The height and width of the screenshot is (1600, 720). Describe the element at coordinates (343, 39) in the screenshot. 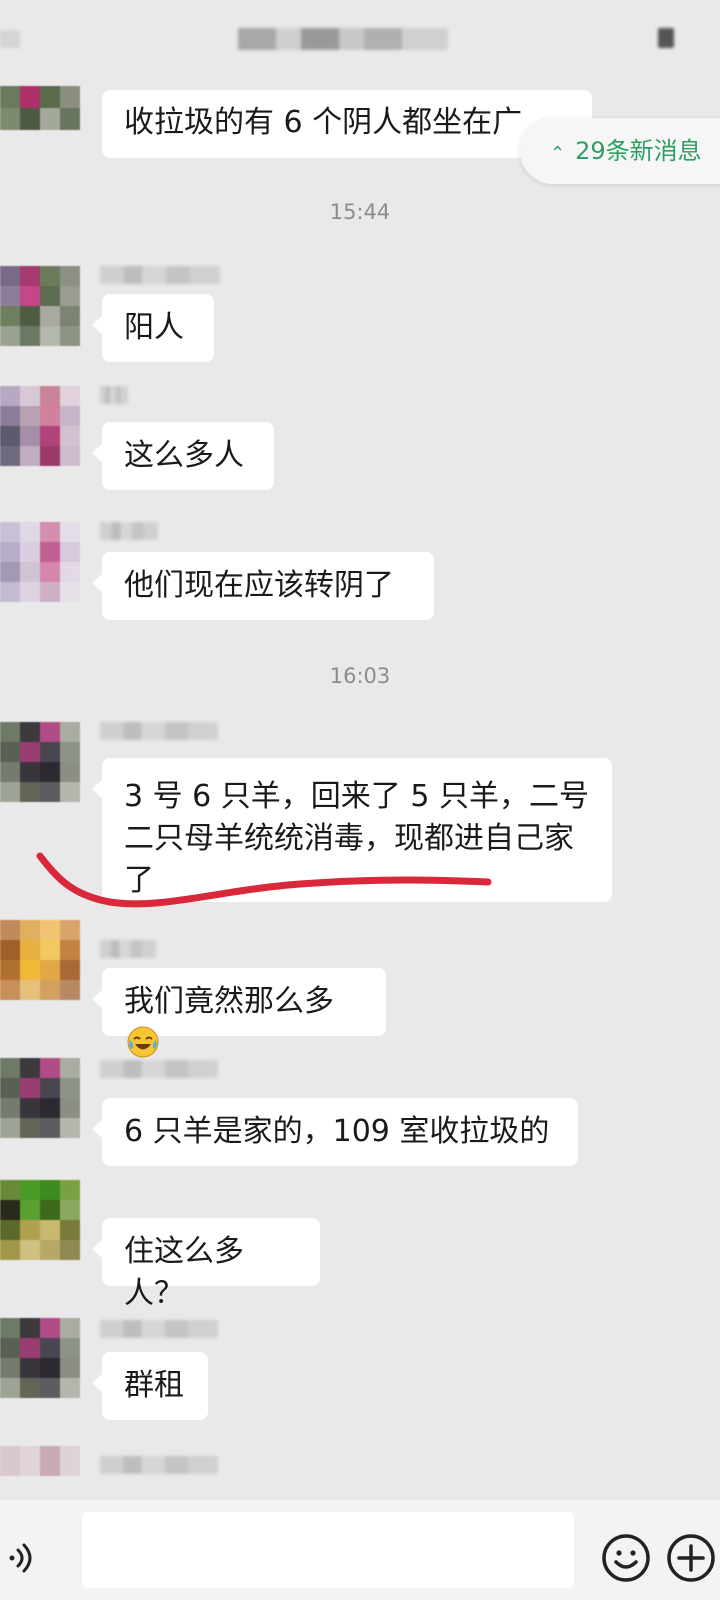

I see `blurred-chat-title` at that location.